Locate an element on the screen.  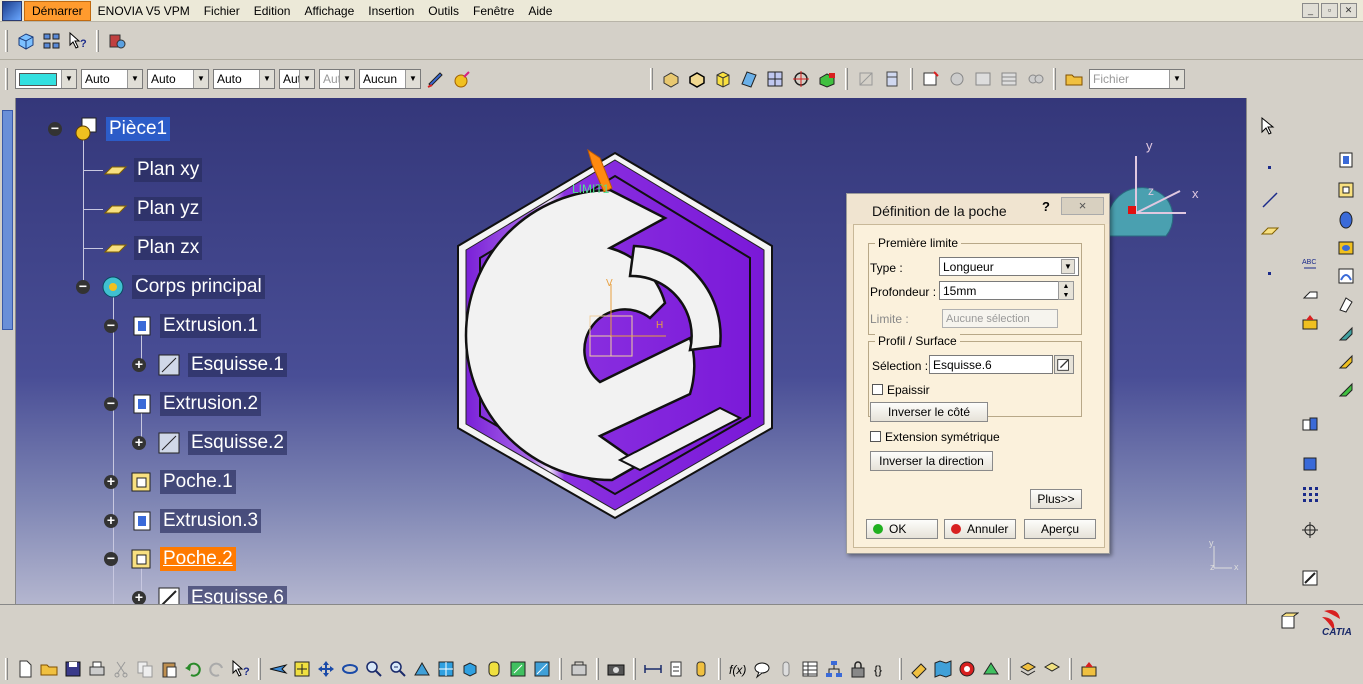
sketcher-icon is located at coordinates (1310, 322).